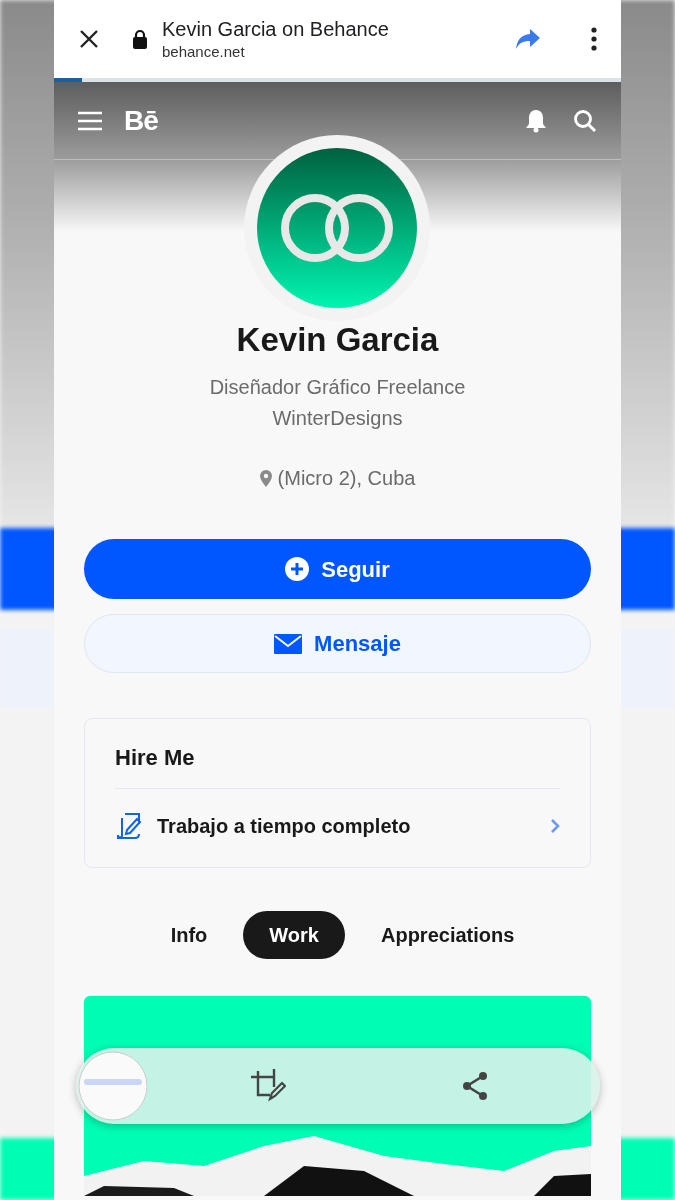  I want to click on plus-circle-icon, so click(297, 569).